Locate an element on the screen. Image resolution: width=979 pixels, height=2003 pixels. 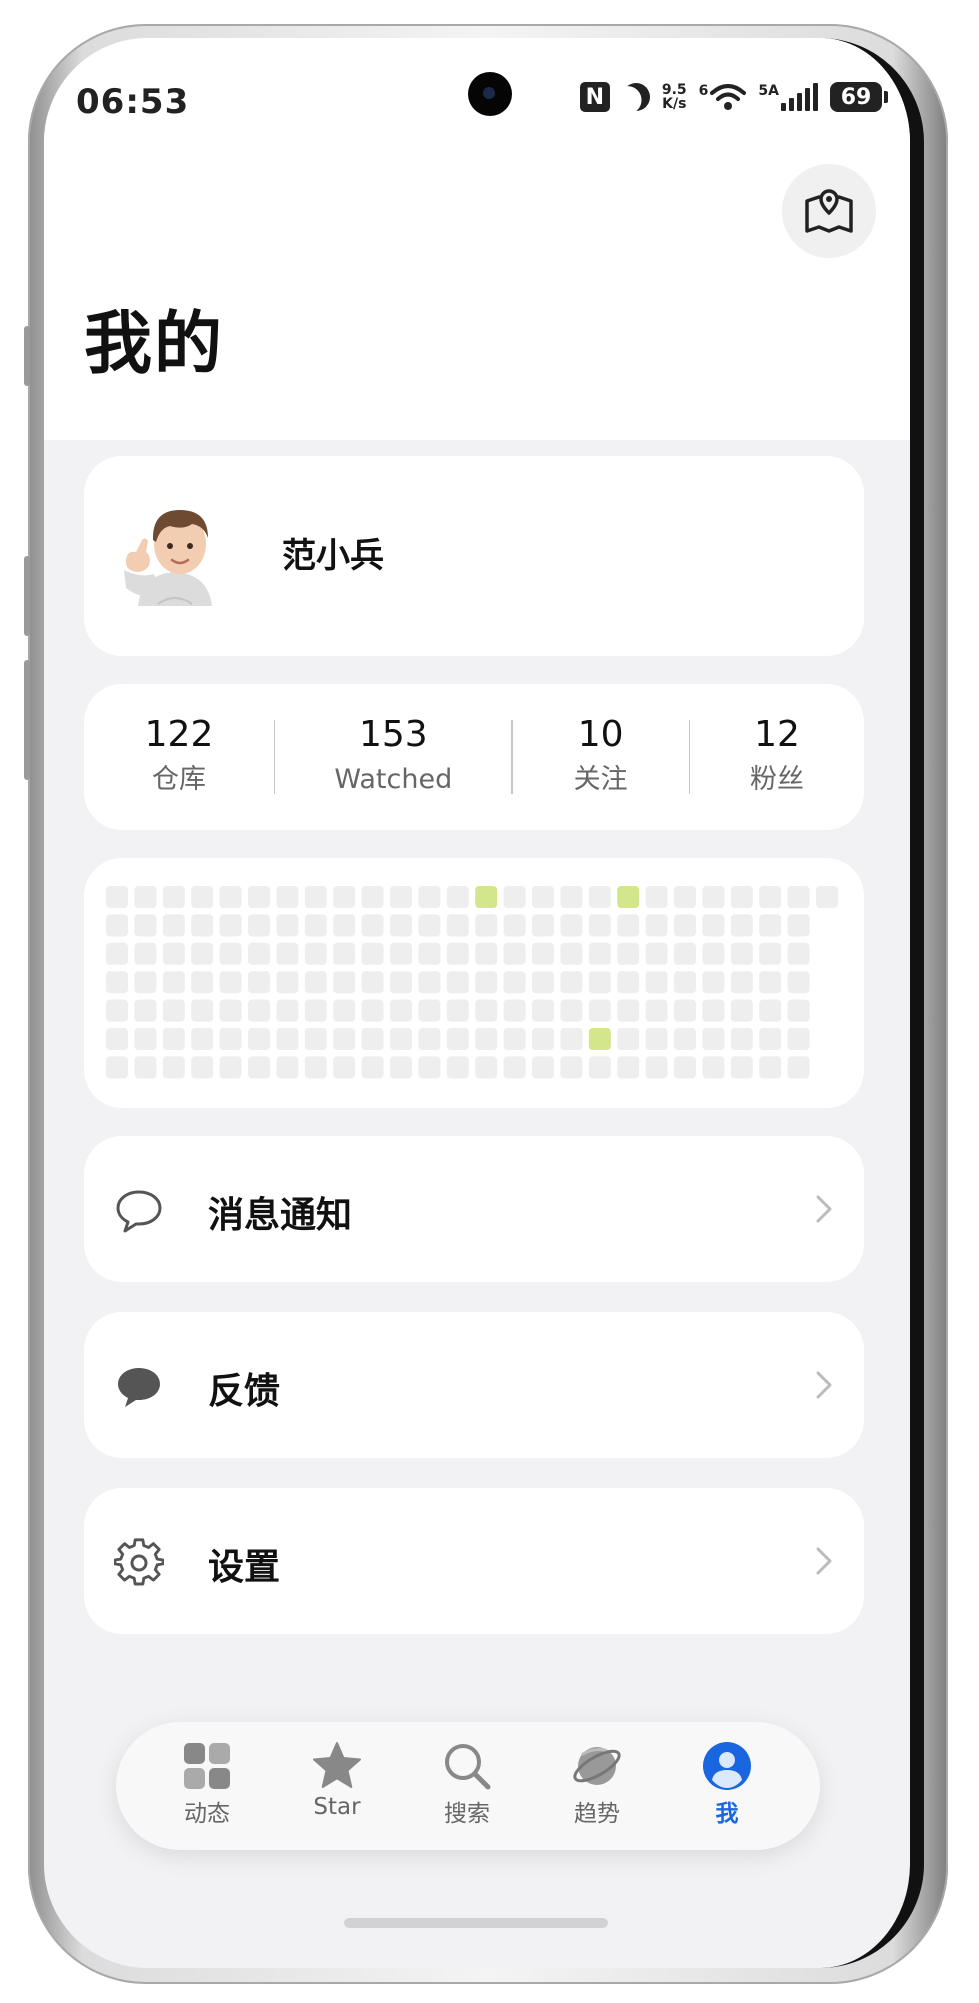
tab-trending: 趋势 is located at coordinates (597, 1784).